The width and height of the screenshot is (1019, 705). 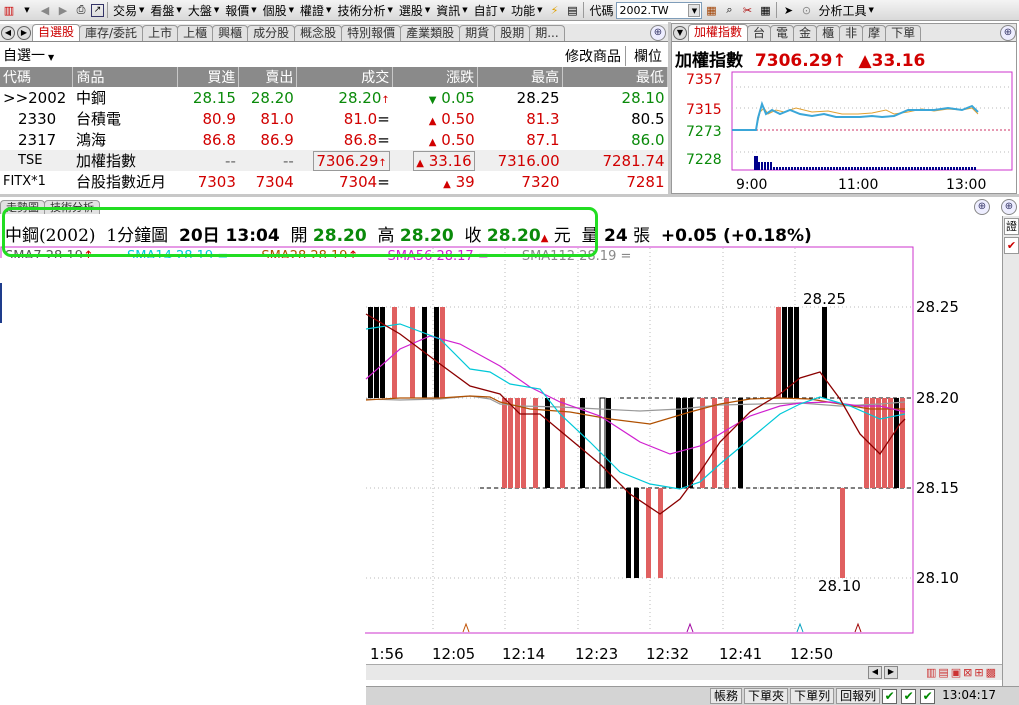 I want to click on quote-icon: ▦, so click(x=711, y=10).